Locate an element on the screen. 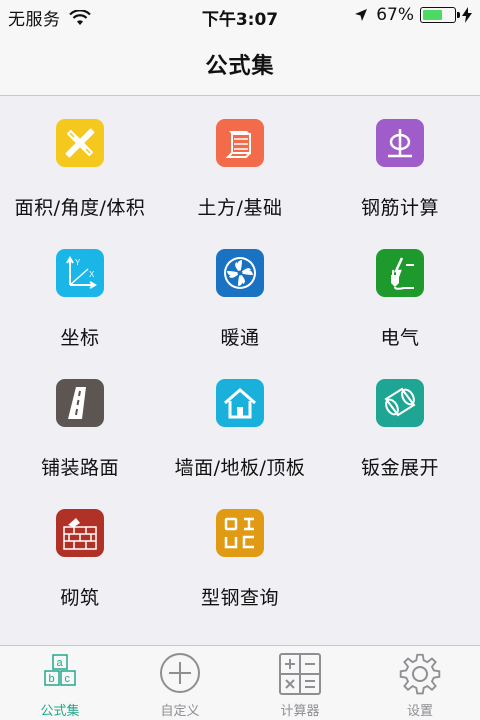 This screenshot has height=720, width=480. category-label: 砌筑 is located at coordinates (80, 598).